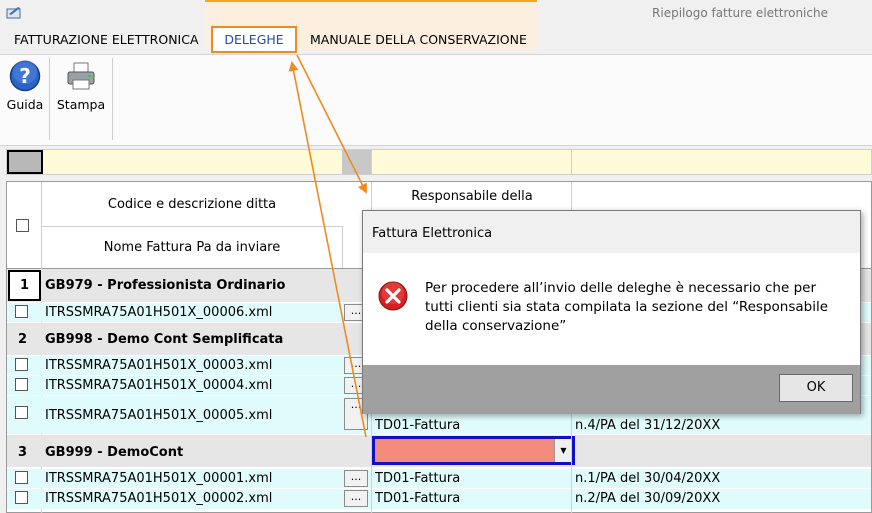  I want to click on file-name: ITRSSMRA75A01H501X_00006.xml, so click(159, 312).